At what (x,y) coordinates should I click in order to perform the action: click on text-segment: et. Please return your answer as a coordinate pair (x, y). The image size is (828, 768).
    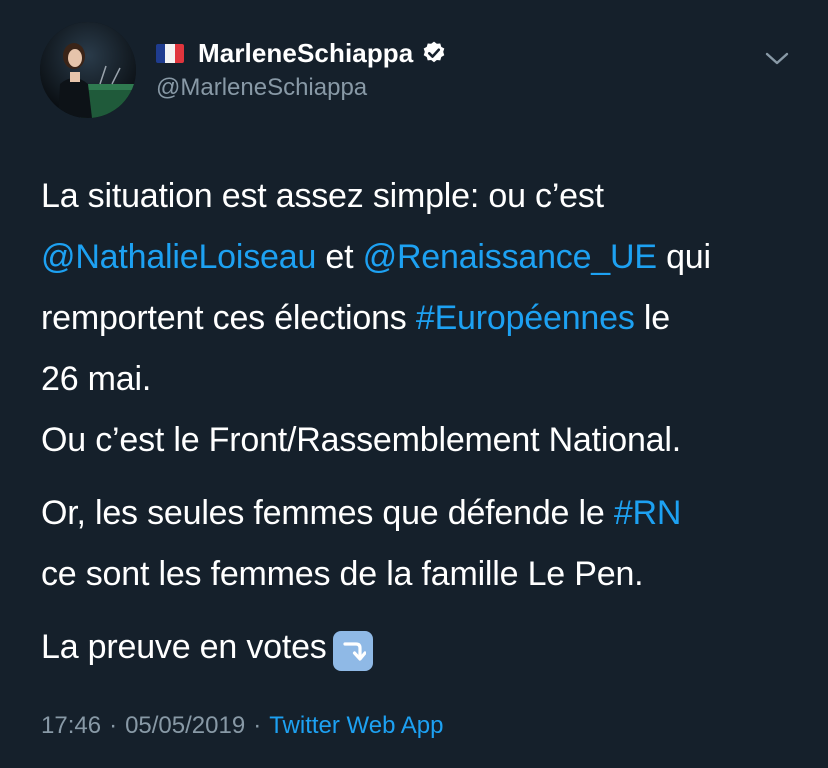
    Looking at the image, I should click on (339, 257).